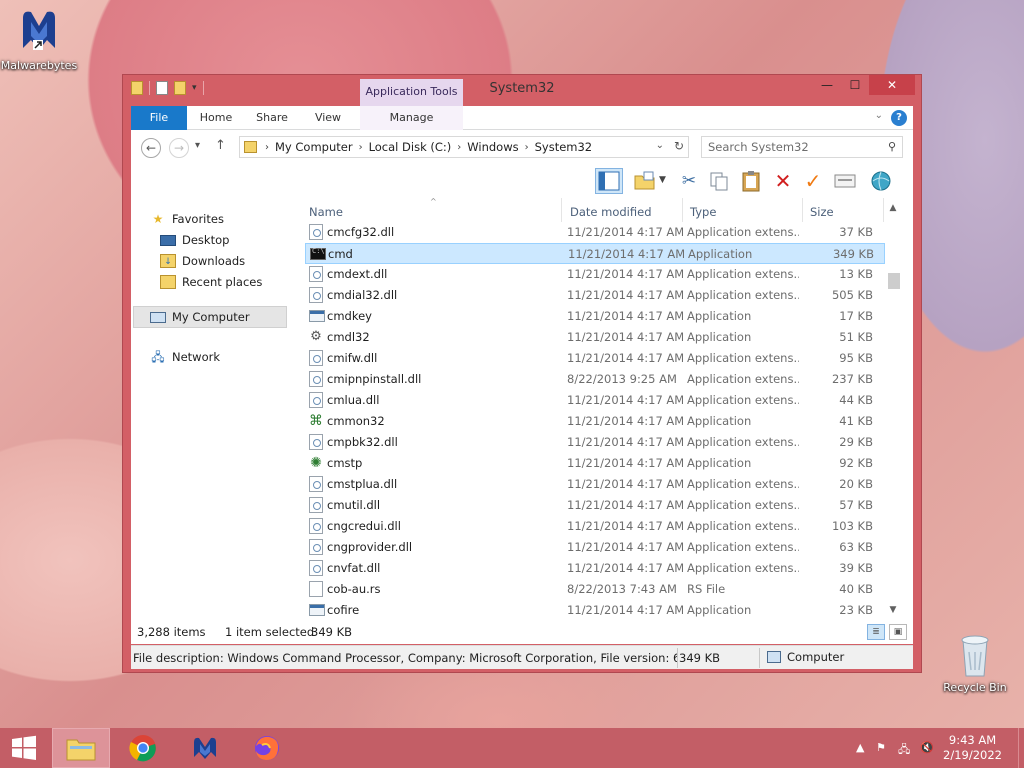 This screenshot has height=768, width=1024. I want to click on volume-muted-icon: 🔇, so click(927, 747).